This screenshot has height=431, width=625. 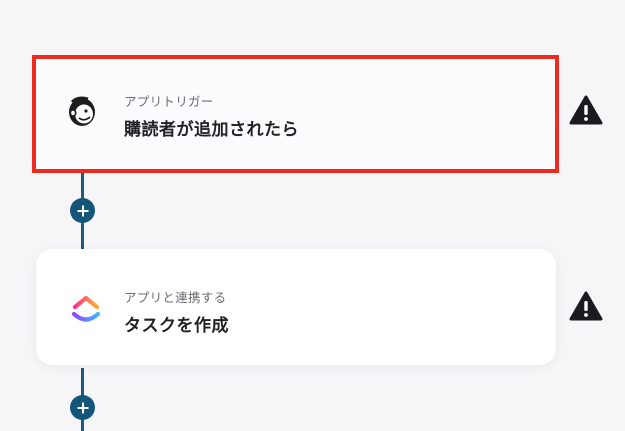 What do you see at coordinates (82, 111) in the screenshot?
I see `mailchimp-icon` at bounding box center [82, 111].